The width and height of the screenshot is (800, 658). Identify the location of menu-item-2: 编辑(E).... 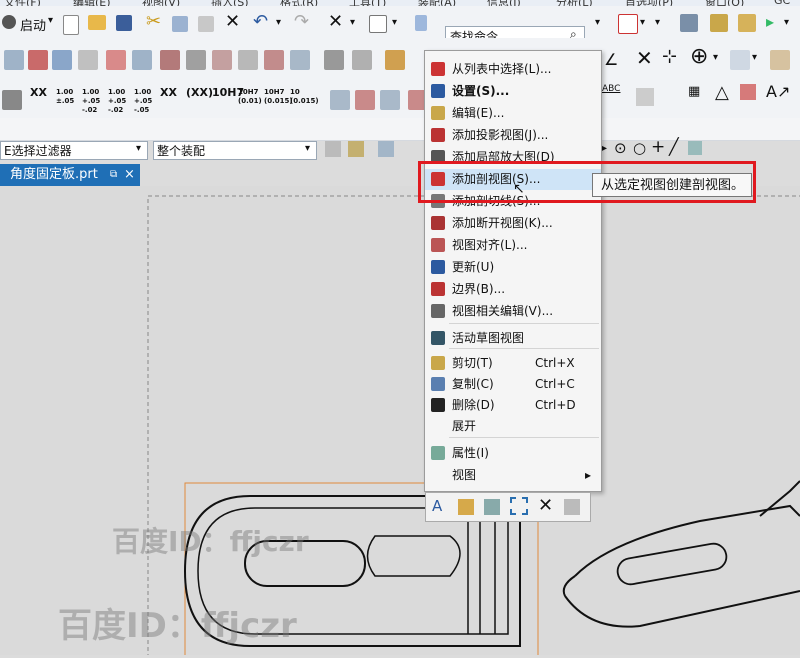
(513, 113).